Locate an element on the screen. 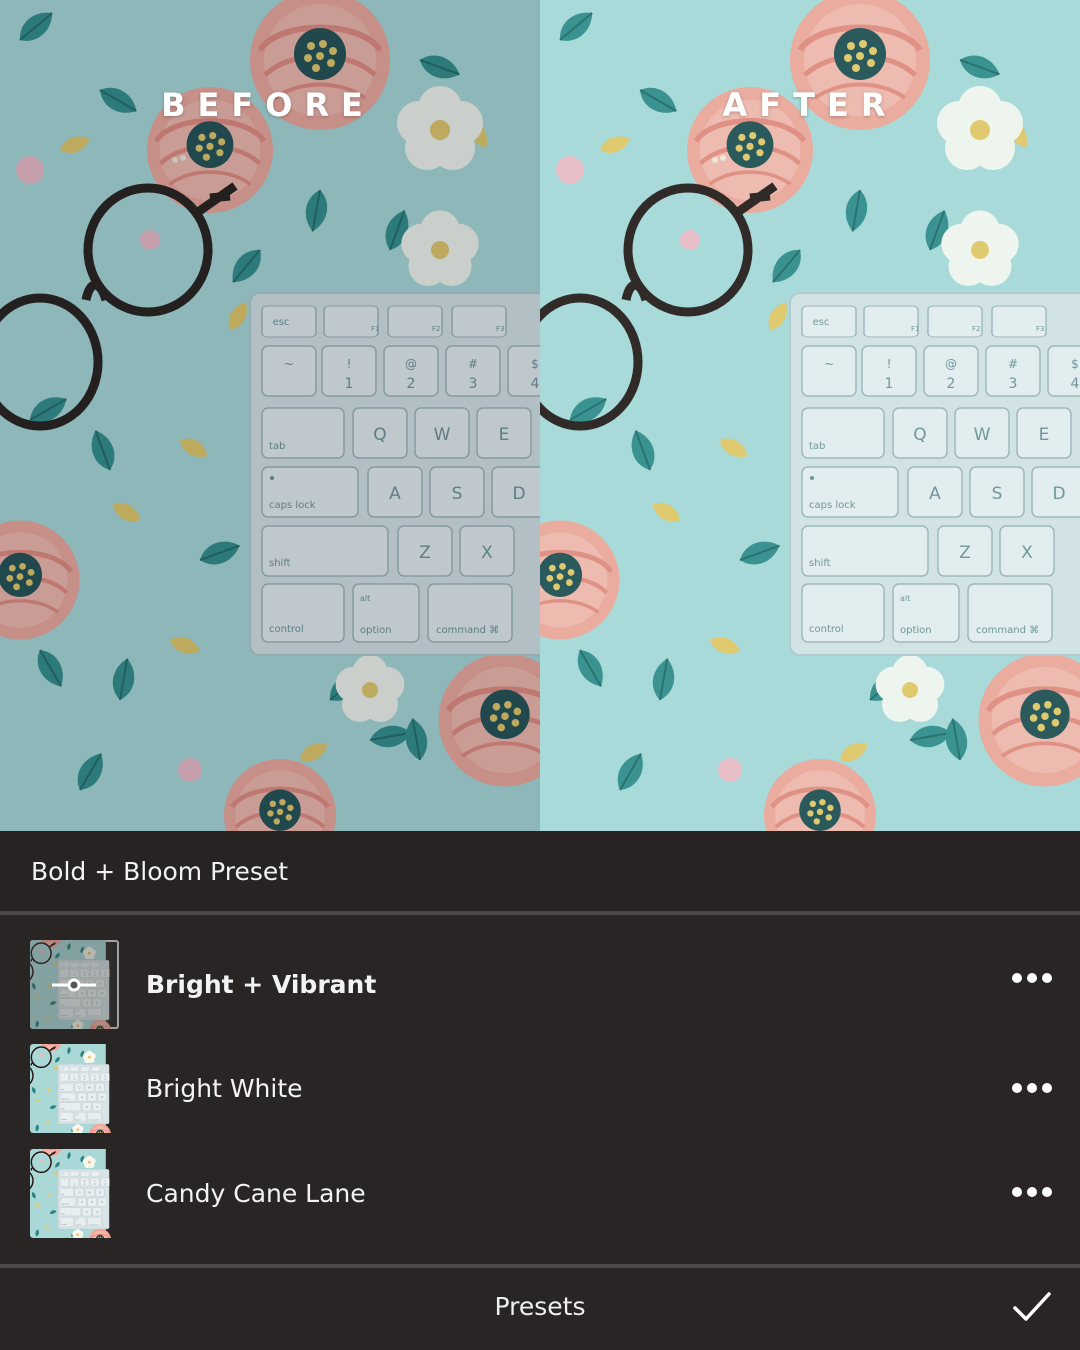 Image resolution: width=1080 pixels, height=1350 pixels. presets-tab-label: Presets is located at coordinates (540, 1306).